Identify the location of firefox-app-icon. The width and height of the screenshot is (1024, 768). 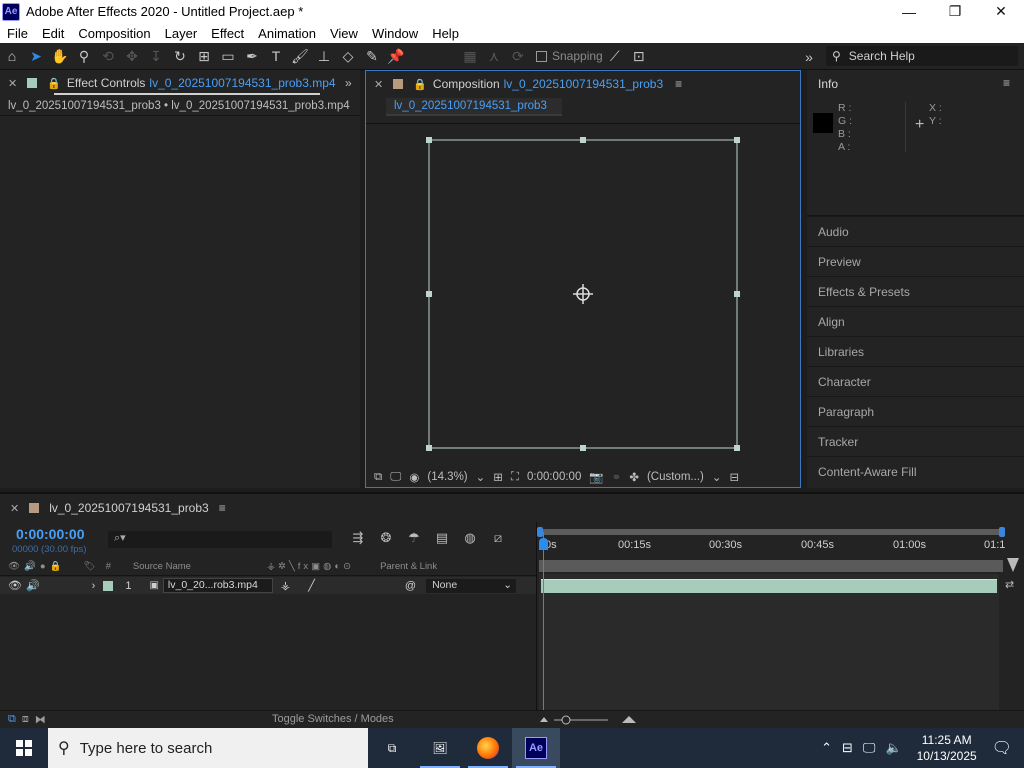
(488, 748).